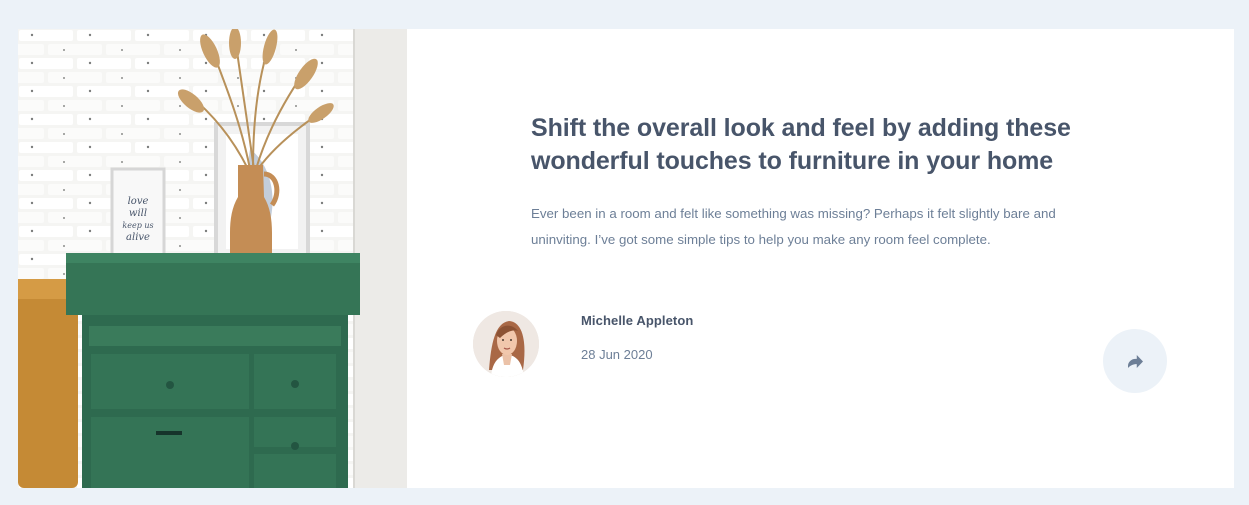  I want to click on author-name: Michelle Appleton, so click(637, 320).